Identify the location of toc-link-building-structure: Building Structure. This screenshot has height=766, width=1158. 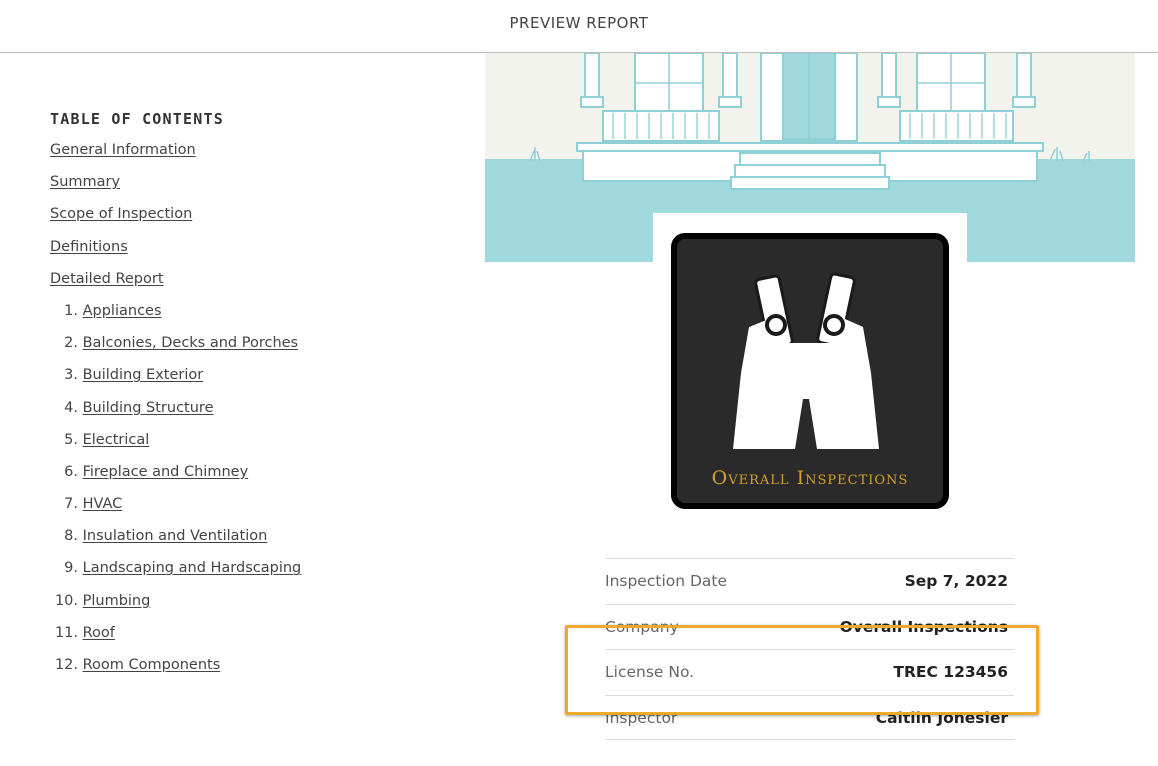
(148, 408).